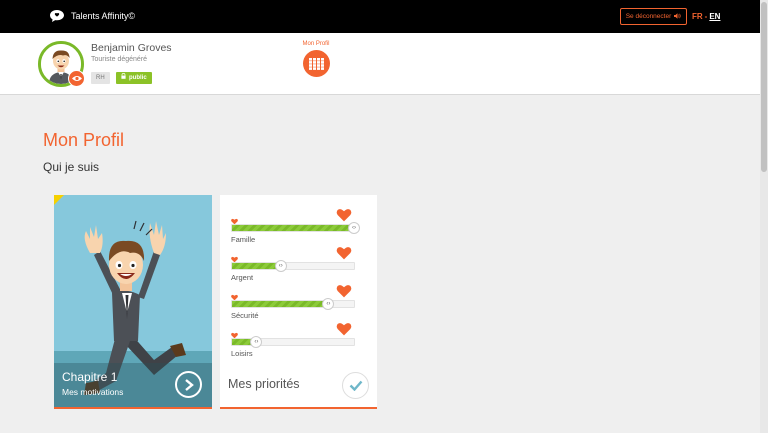  I want to click on priority-label: Famille, so click(243, 239).